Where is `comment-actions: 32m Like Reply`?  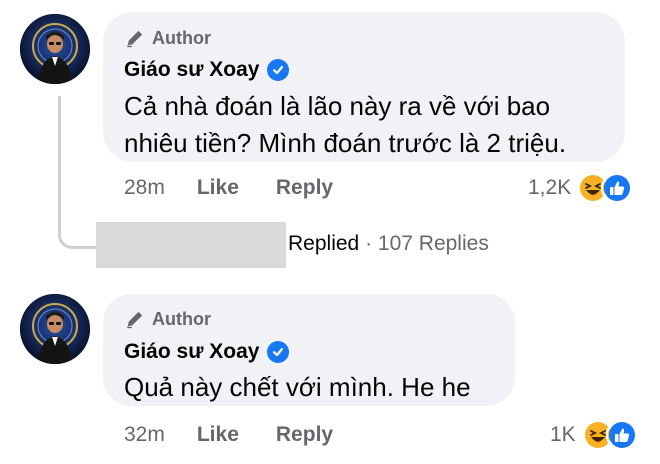
comment-actions: 32m Like Reply is located at coordinates (228, 435).